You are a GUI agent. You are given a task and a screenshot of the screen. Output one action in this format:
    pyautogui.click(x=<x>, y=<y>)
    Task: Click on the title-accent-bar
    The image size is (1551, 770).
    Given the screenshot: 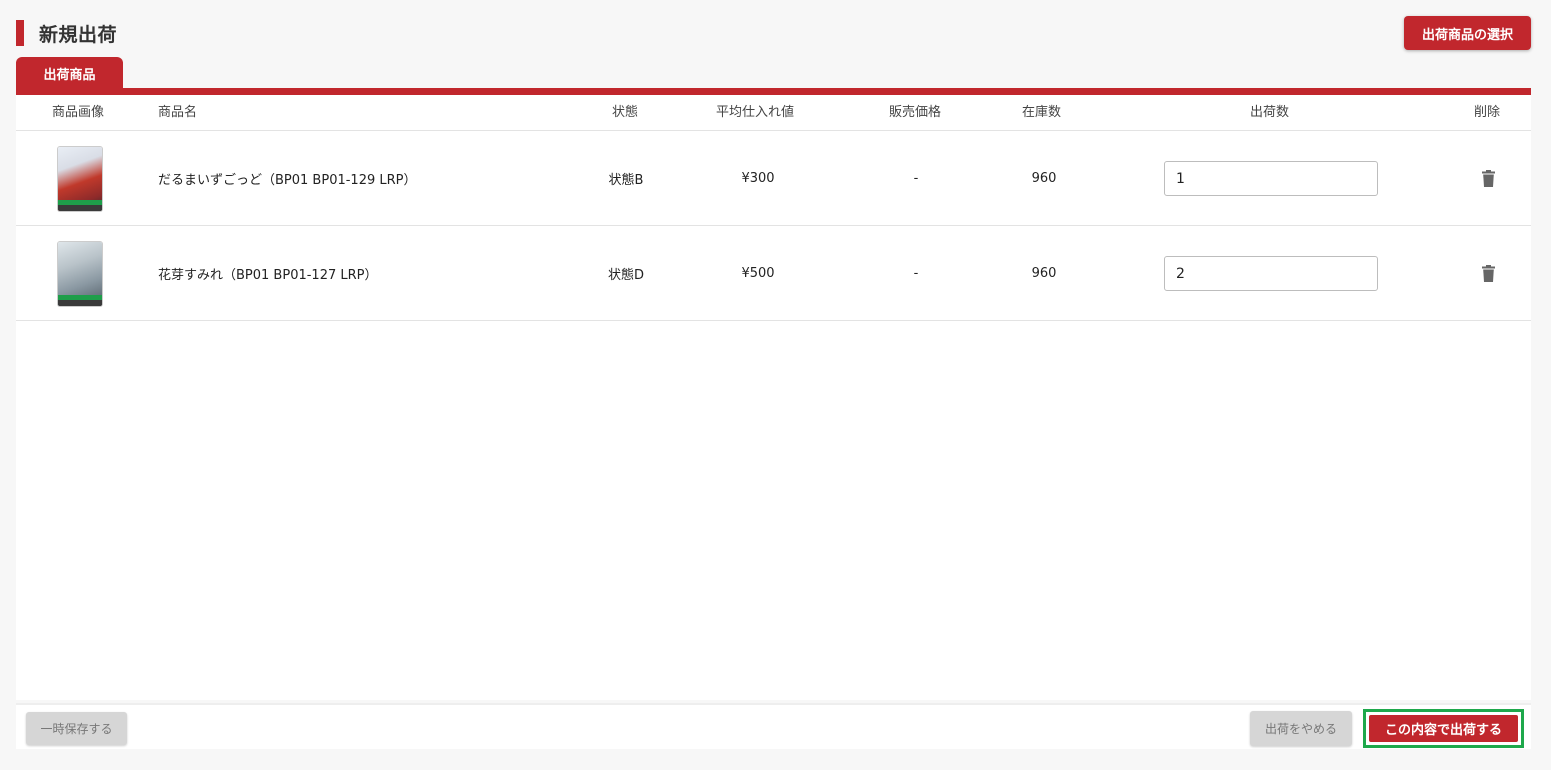 What is the action you would take?
    pyautogui.click(x=20, y=33)
    